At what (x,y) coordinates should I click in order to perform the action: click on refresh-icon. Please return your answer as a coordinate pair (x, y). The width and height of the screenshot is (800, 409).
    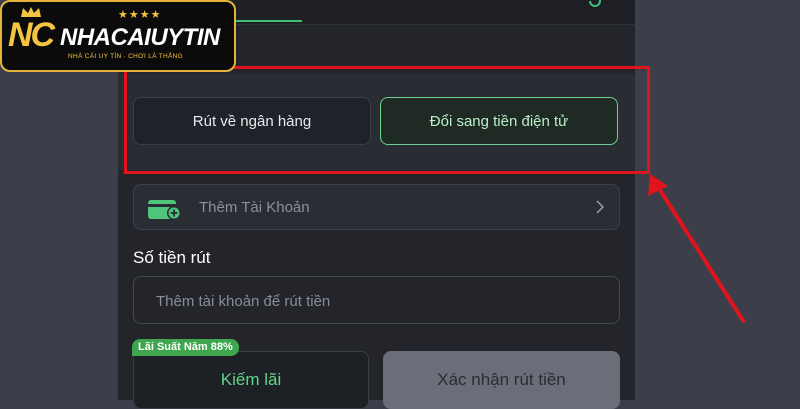
    Looking at the image, I should click on (595, 4).